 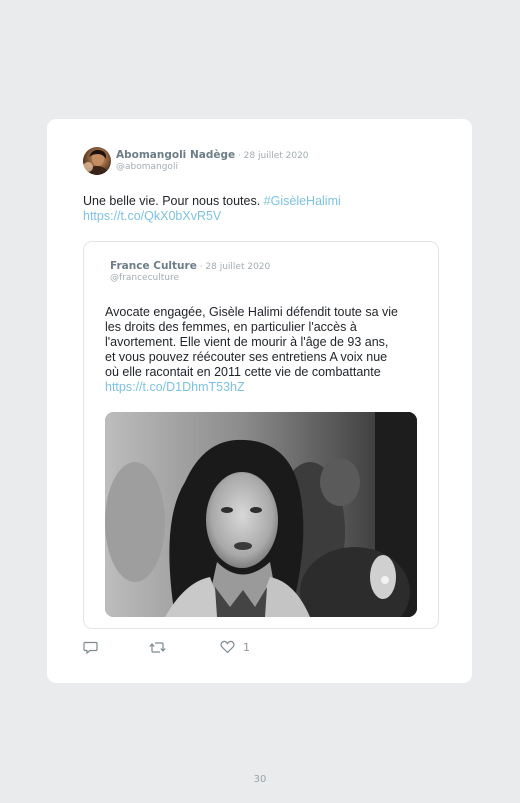 What do you see at coordinates (260, 779) in the screenshot?
I see `page-number: 30` at bounding box center [260, 779].